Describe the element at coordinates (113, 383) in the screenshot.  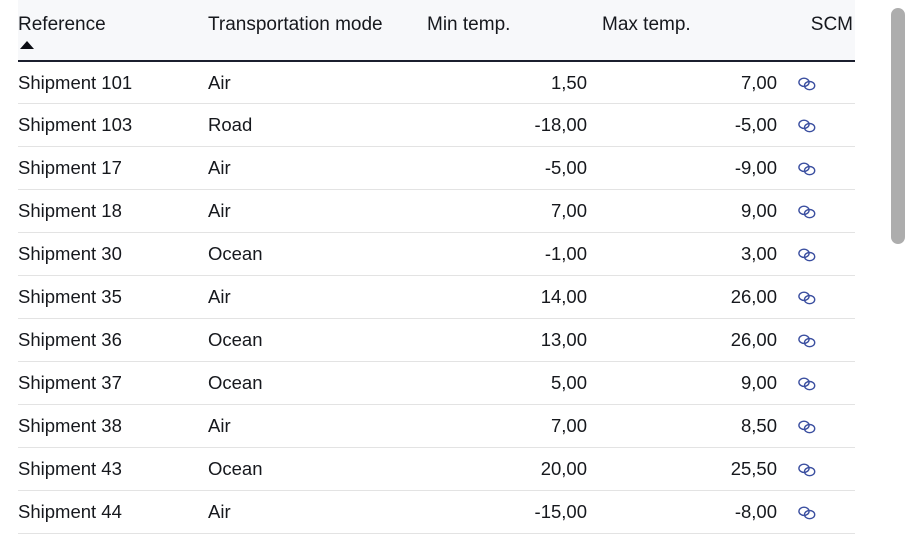
I see `cell-reference: Shipment 37` at that location.